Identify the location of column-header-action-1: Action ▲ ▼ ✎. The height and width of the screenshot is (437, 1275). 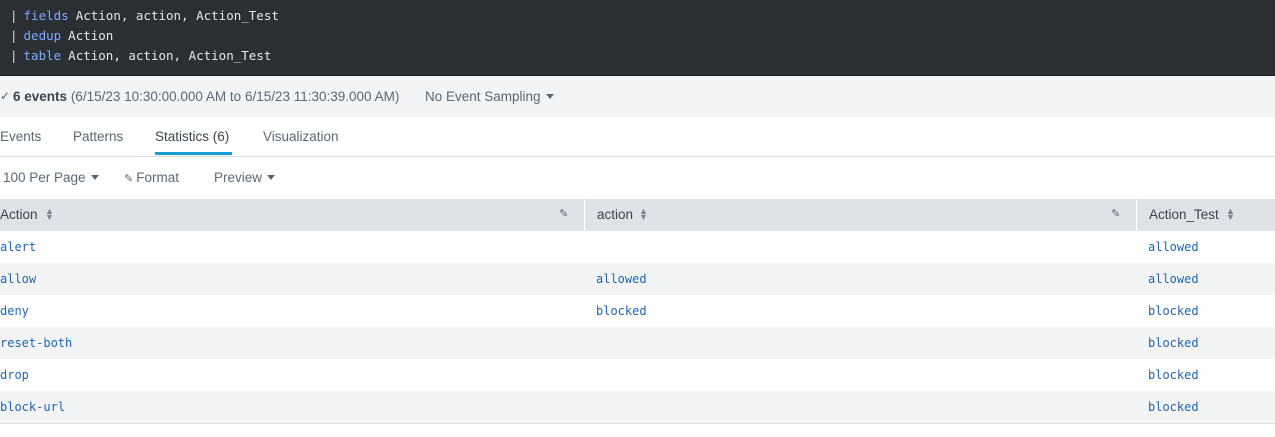
(292, 215).